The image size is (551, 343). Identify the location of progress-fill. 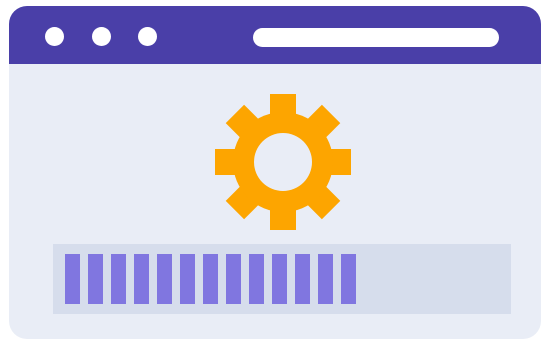
(210, 279).